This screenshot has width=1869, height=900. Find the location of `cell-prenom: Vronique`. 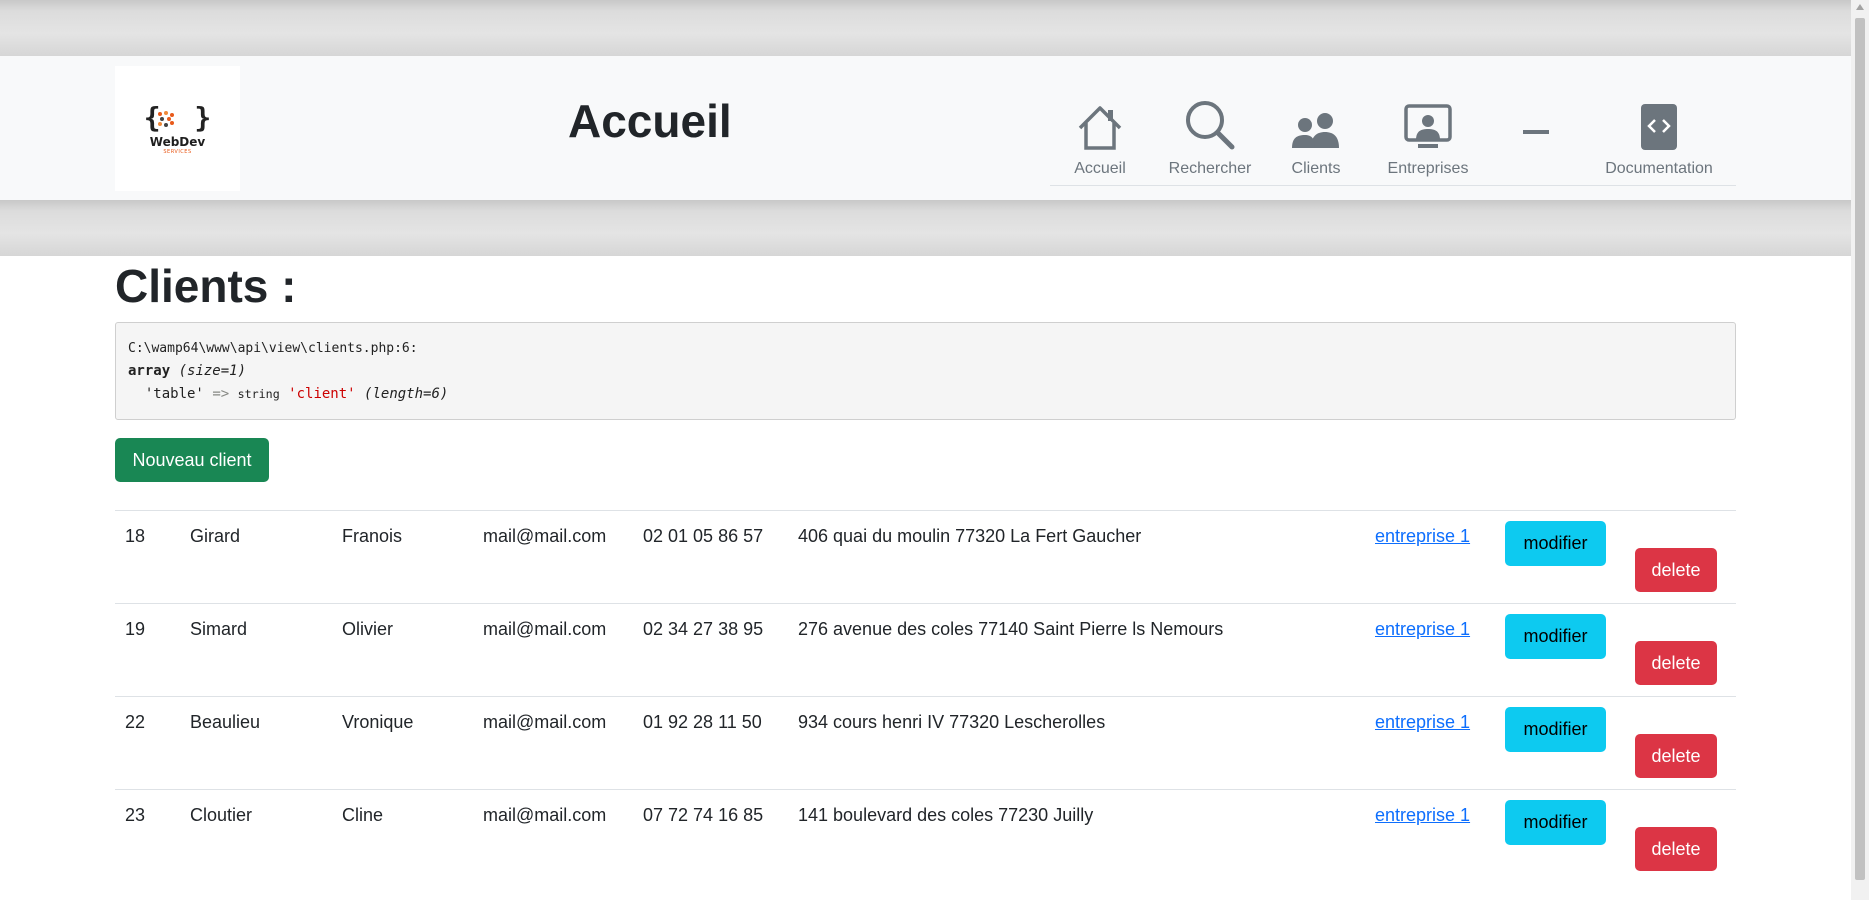

cell-prenom: Vronique is located at coordinates (378, 722).